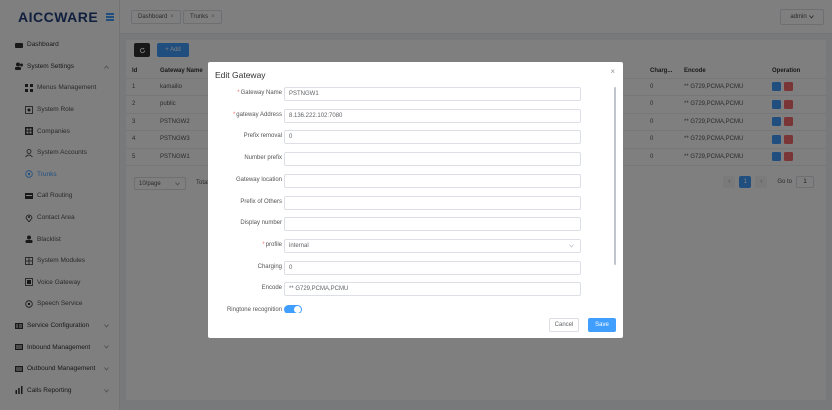 This screenshot has width=832, height=410. What do you see at coordinates (269, 266) in the screenshot?
I see `field-label: Charging` at bounding box center [269, 266].